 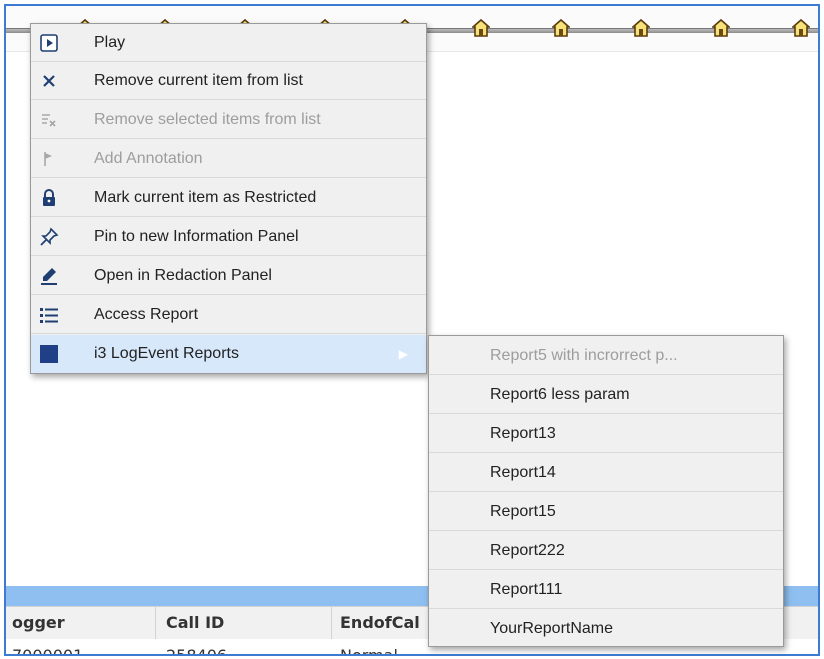 I want to click on menu-item-label: Open in Redaction Panel, so click(x=183, y=275).